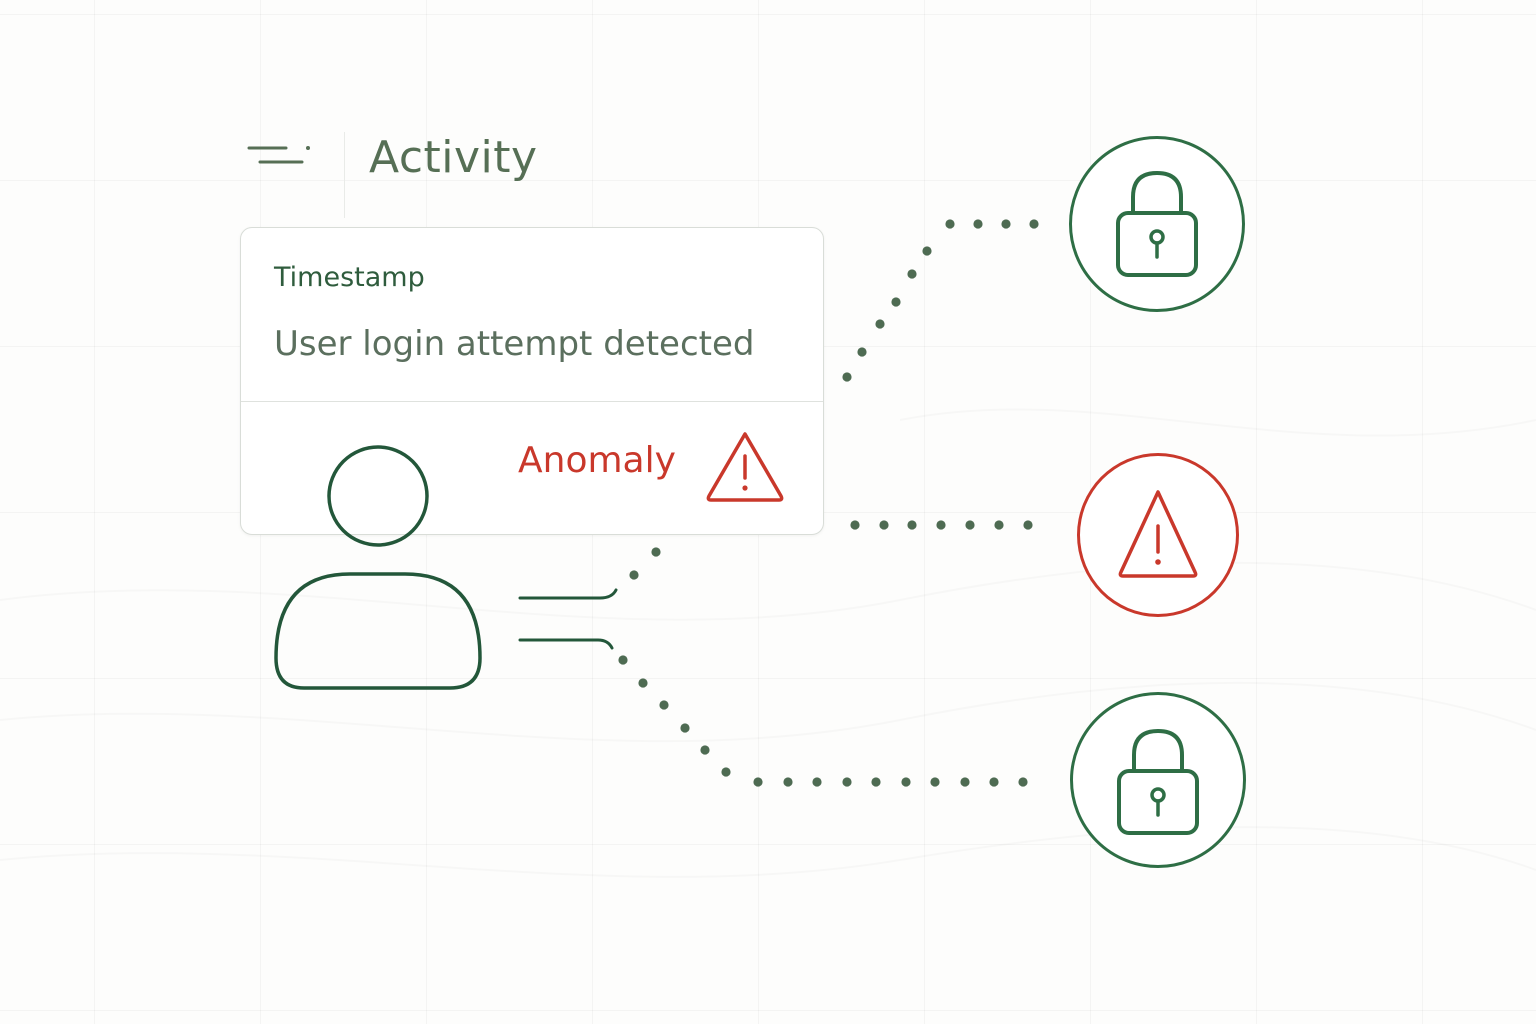 The width and height of the screenshot is (1536, 1024). I want to click on secure-node-bottom, so click(1158, 780).